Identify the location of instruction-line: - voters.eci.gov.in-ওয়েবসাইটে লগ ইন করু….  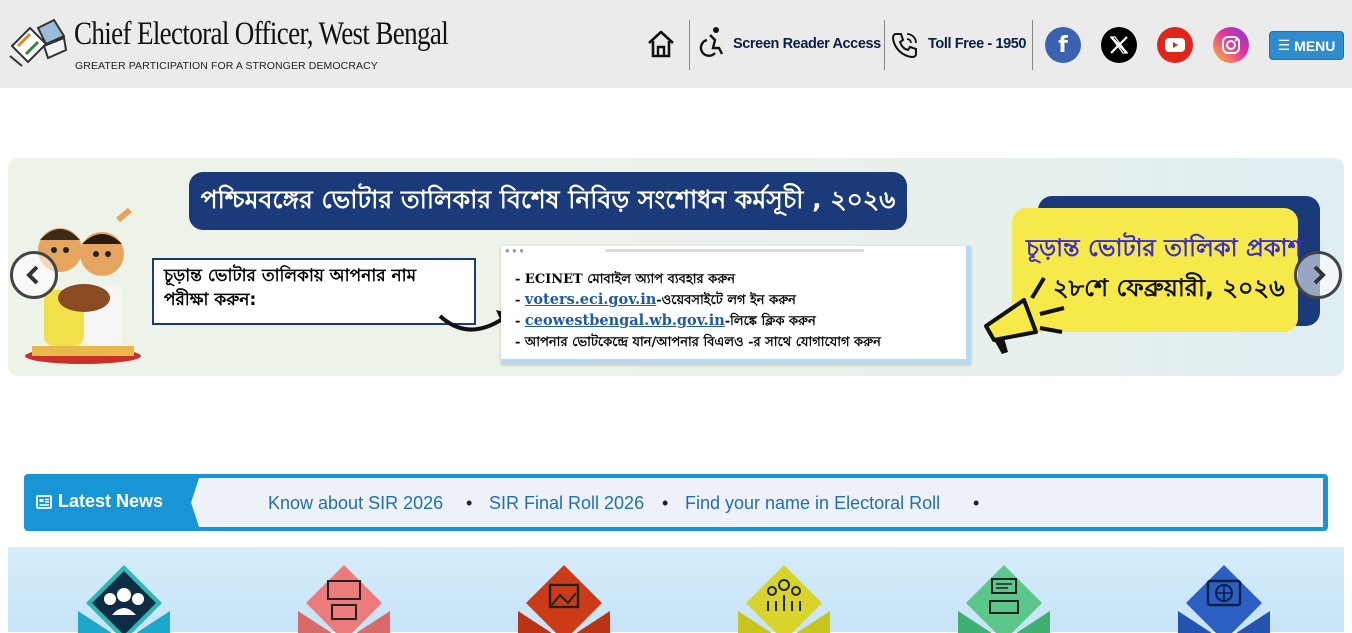
(655, 301).